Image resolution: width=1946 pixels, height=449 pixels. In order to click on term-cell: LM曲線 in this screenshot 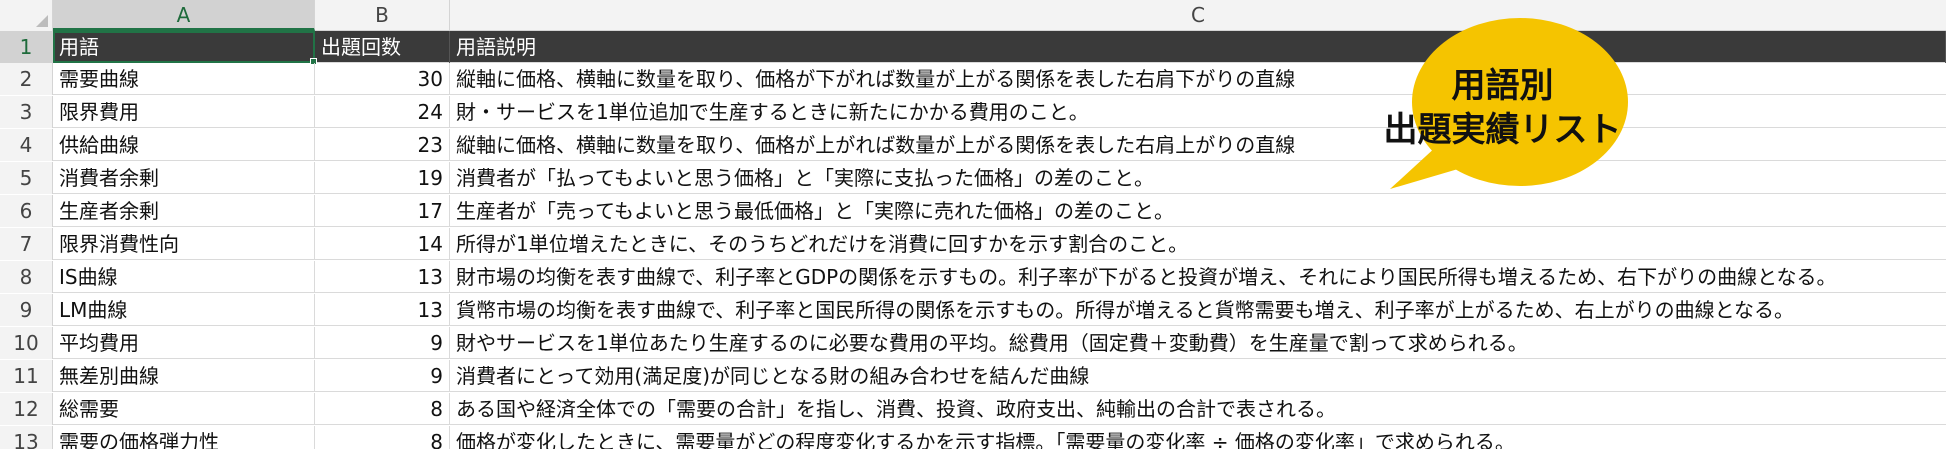, I will do `click(184, 310)`.